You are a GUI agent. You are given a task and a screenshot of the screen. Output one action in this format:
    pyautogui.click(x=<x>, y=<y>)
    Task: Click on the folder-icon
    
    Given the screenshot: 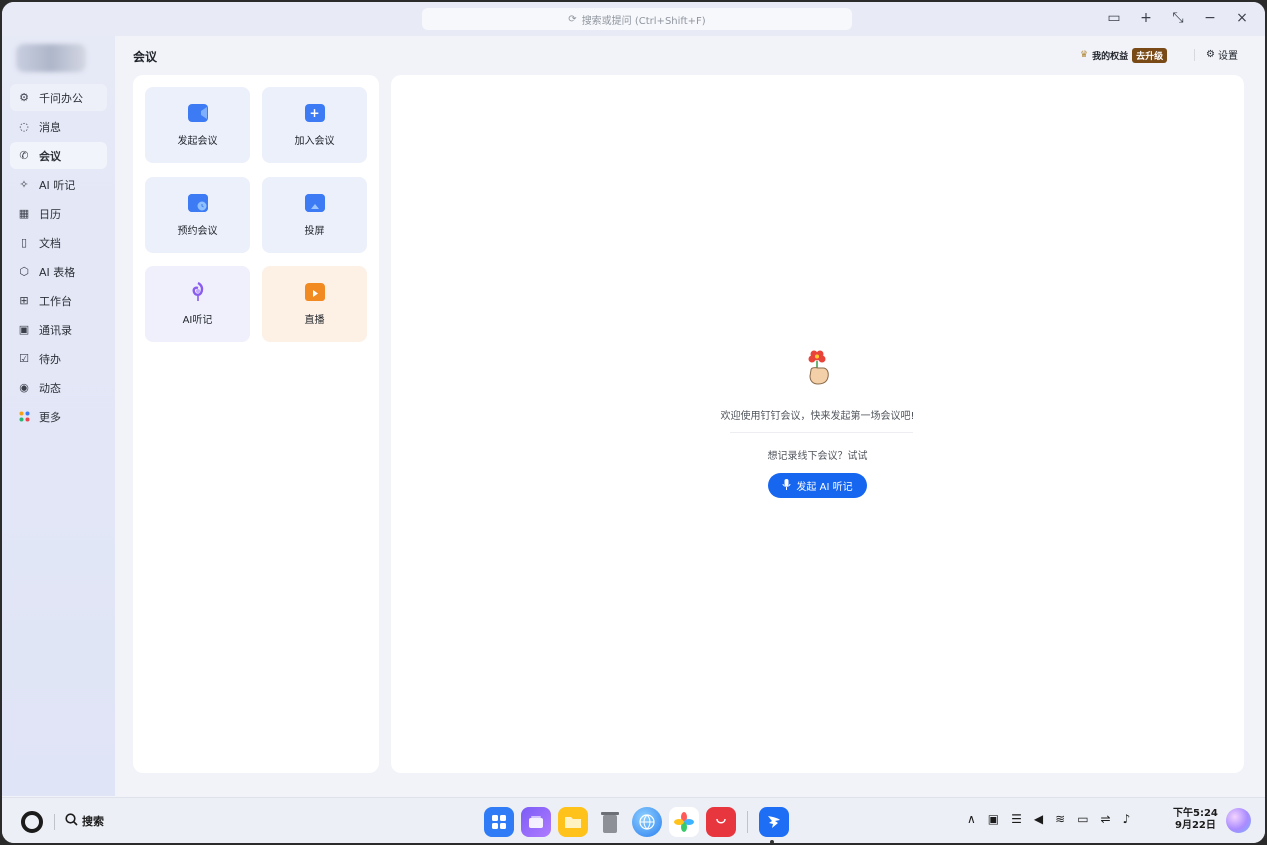 What is the action you would take?
    pyautogui.click(x=573, y=822)
    